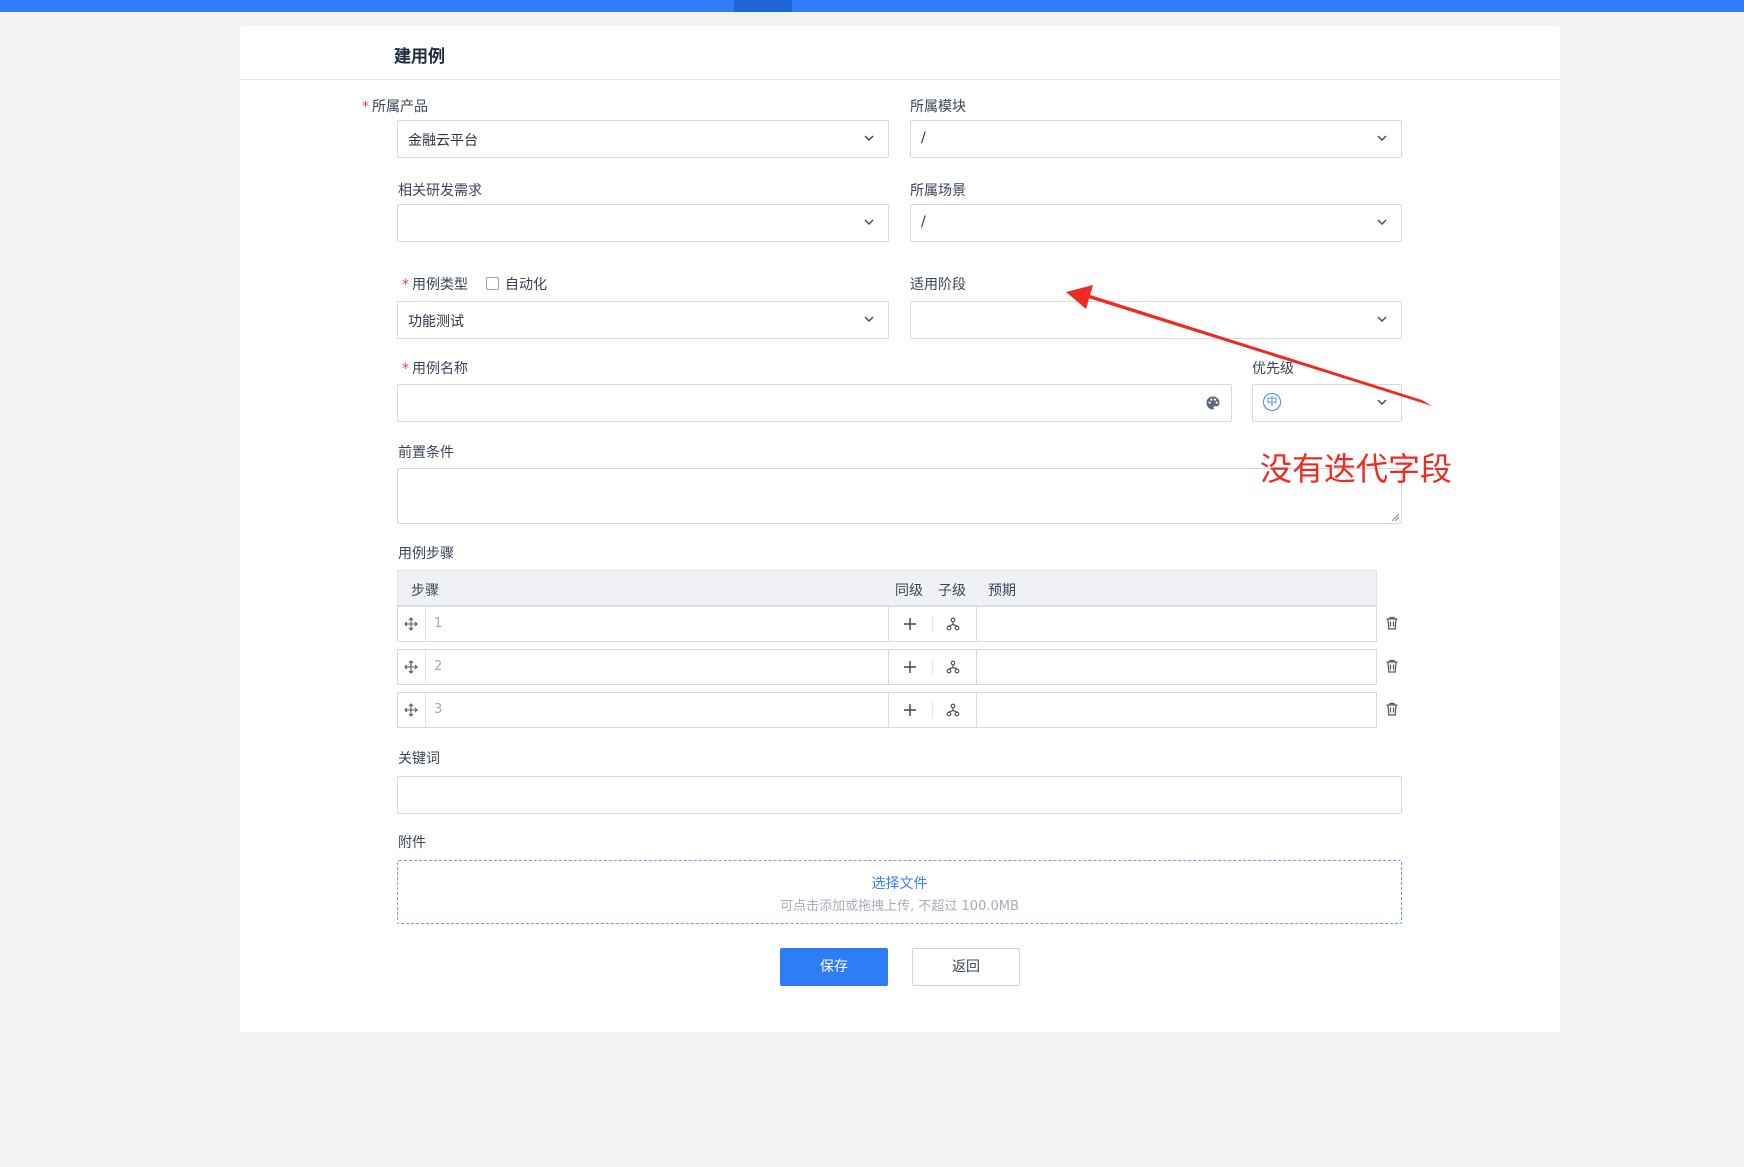 The height and width of the screenshot is (1167, 1744). I want to click on automation-label: 自动化, so click(526, 285).